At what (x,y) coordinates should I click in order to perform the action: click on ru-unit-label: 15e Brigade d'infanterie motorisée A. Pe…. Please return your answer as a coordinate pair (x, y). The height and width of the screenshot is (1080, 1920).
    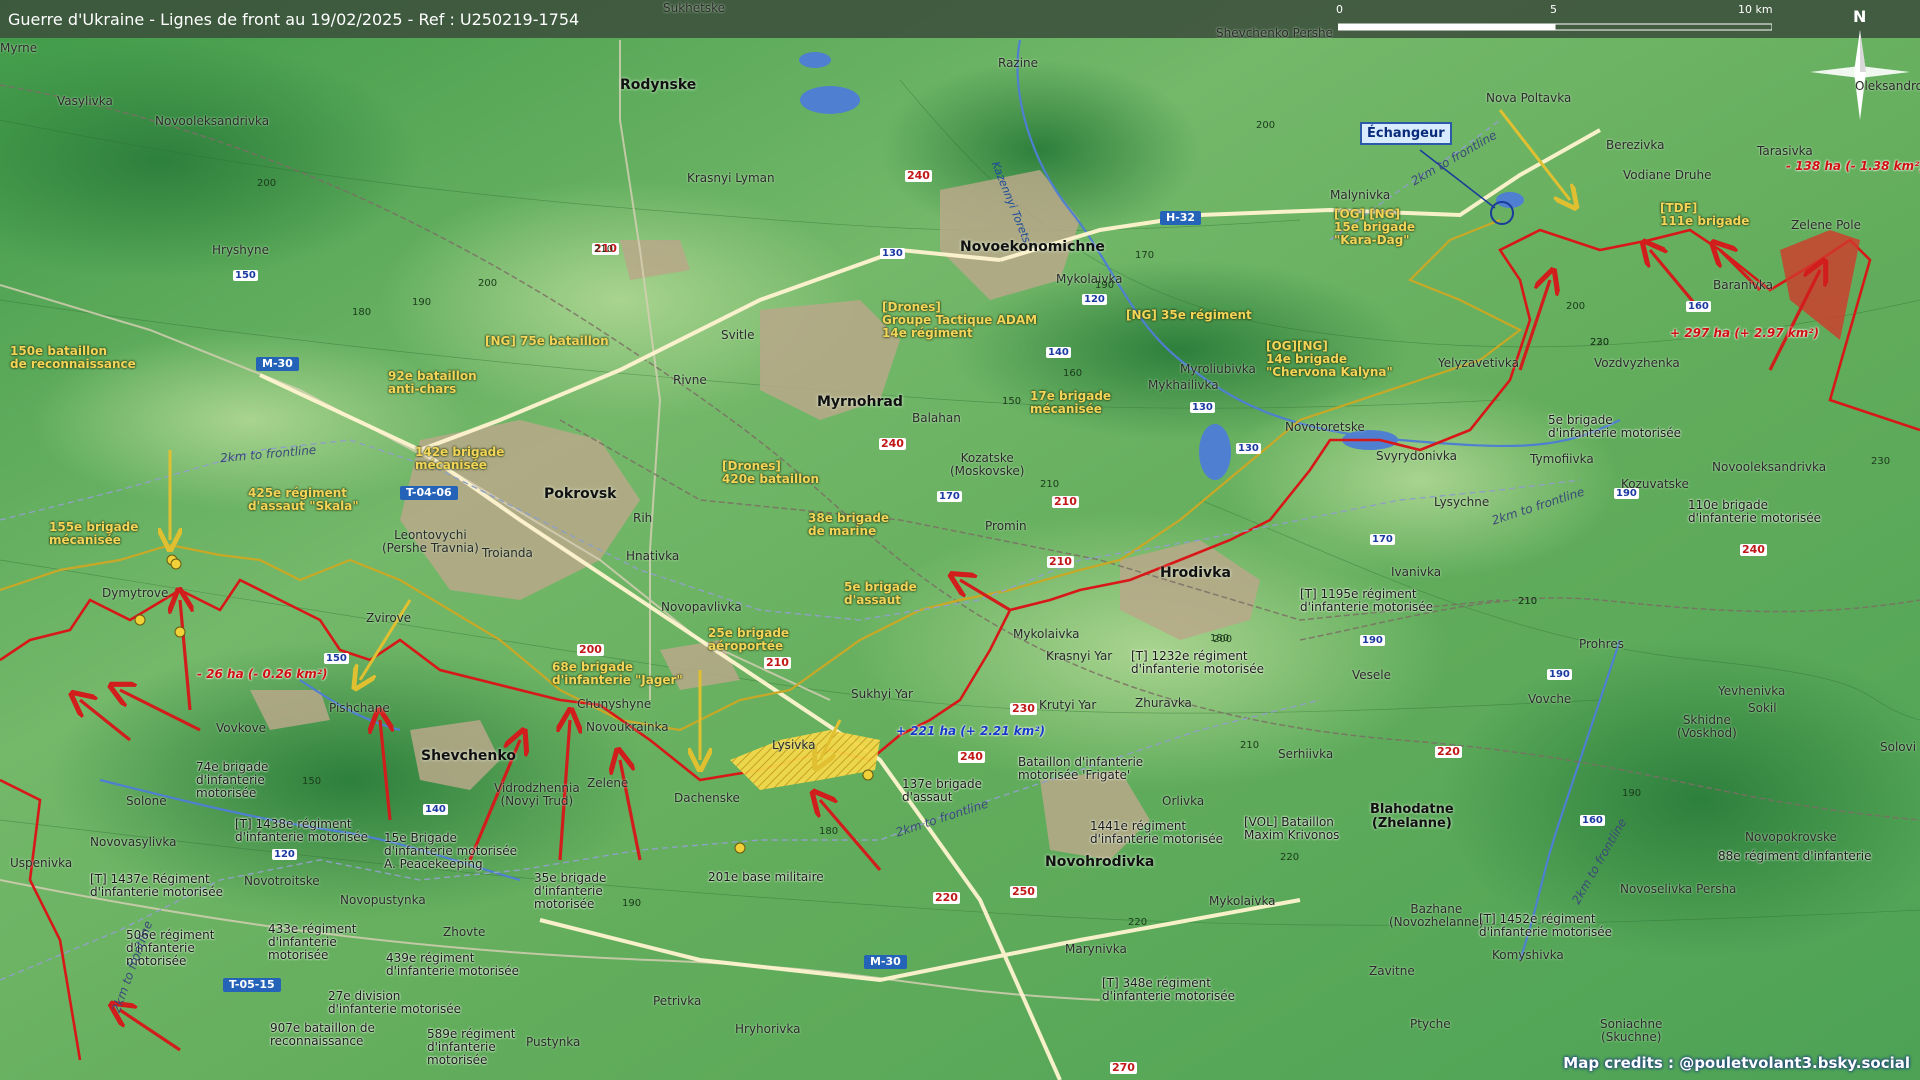
    Looking at the image, I should click on (450, 851).